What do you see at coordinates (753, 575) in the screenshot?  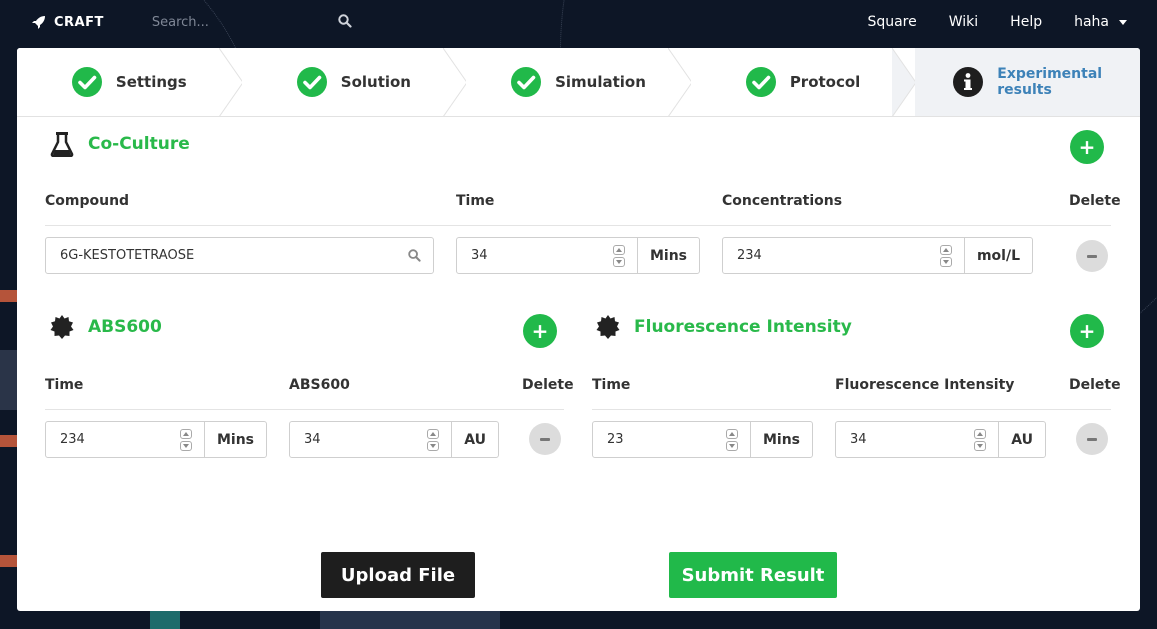 I see `submit-result-button: Submit Result` at bounding box center [753, 575].